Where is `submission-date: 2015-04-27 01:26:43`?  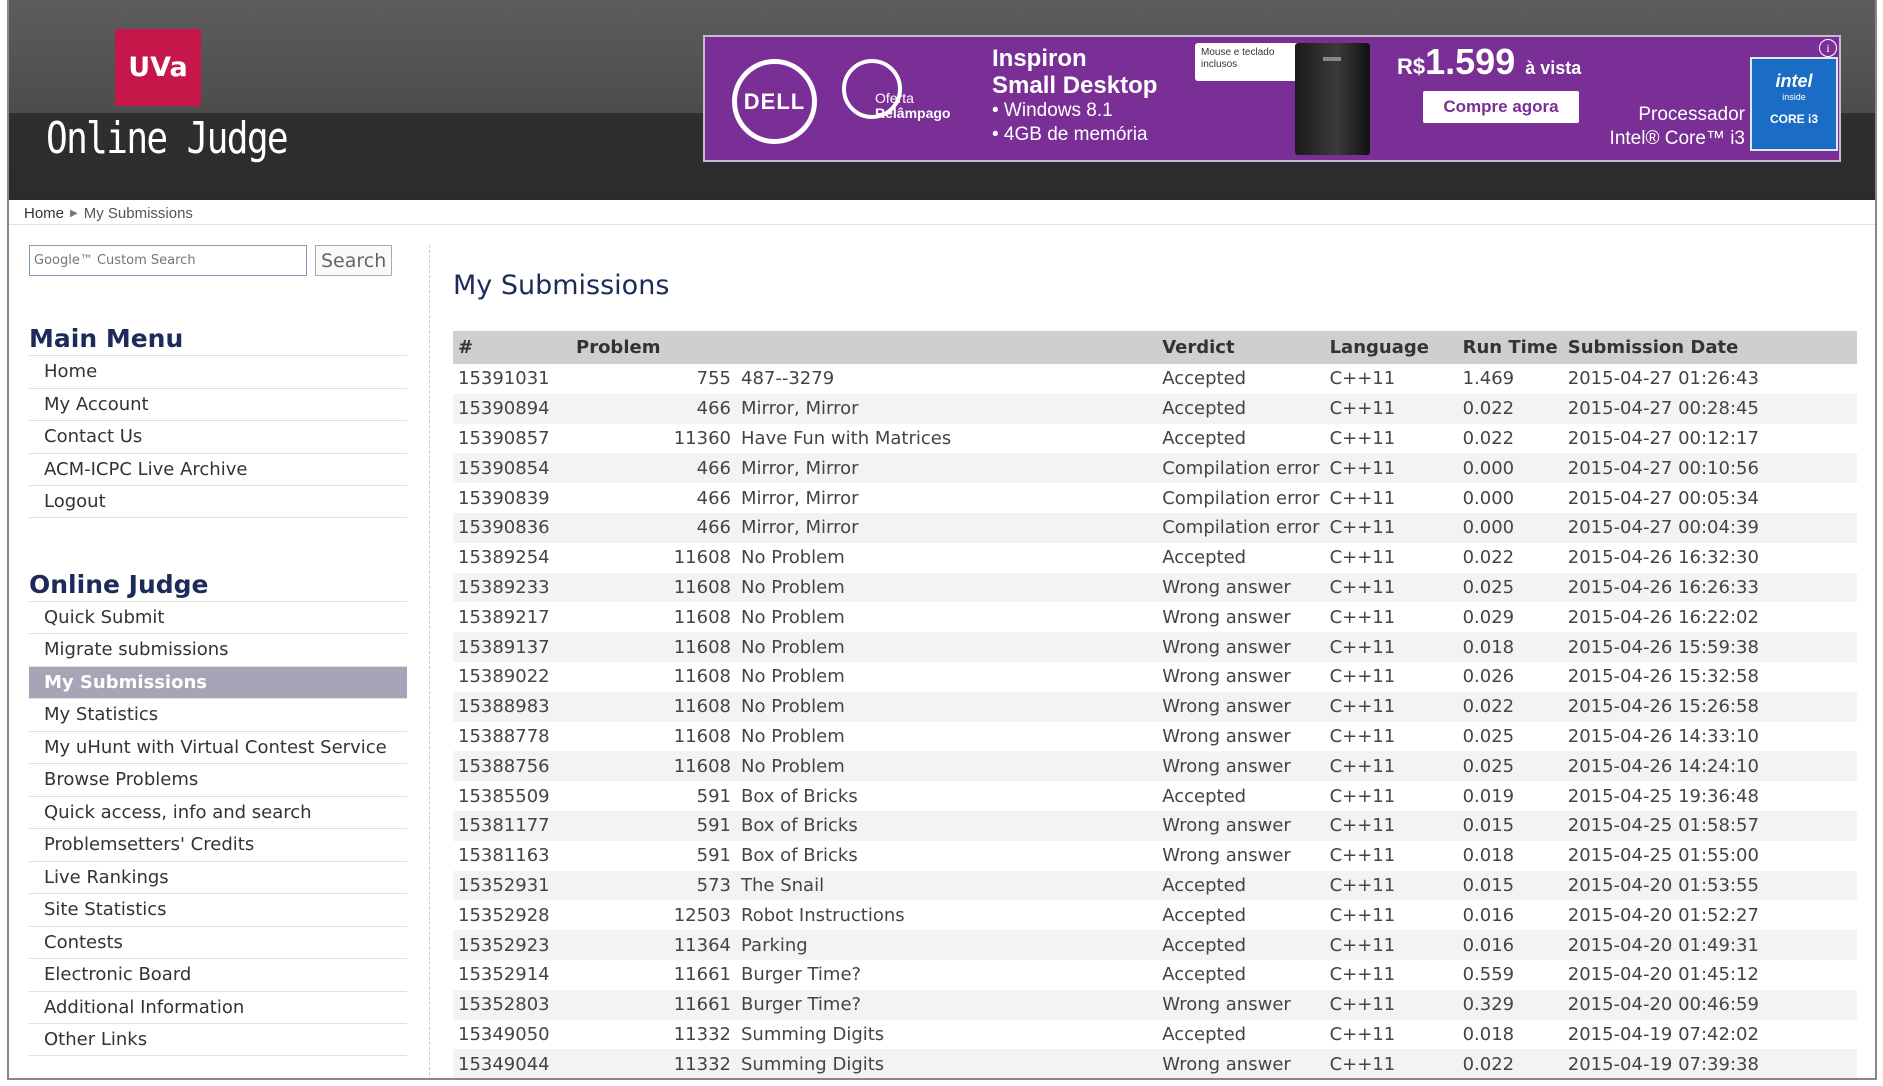 submission-date: 2015-04-27 01:26:43 is located at coordinates (1663, 379).